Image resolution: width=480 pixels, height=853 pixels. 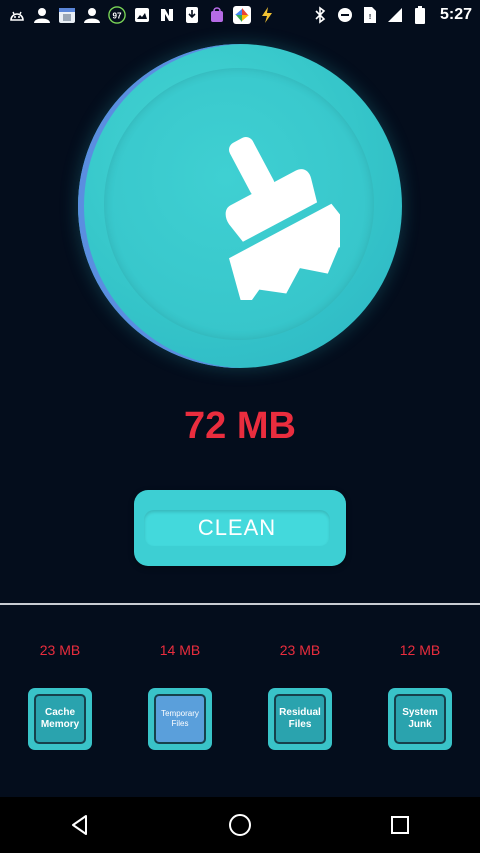 What do you see at coordinates (267, 15) in the screenshot?
I see `bolt-icon` at bounding box center [267, 15].